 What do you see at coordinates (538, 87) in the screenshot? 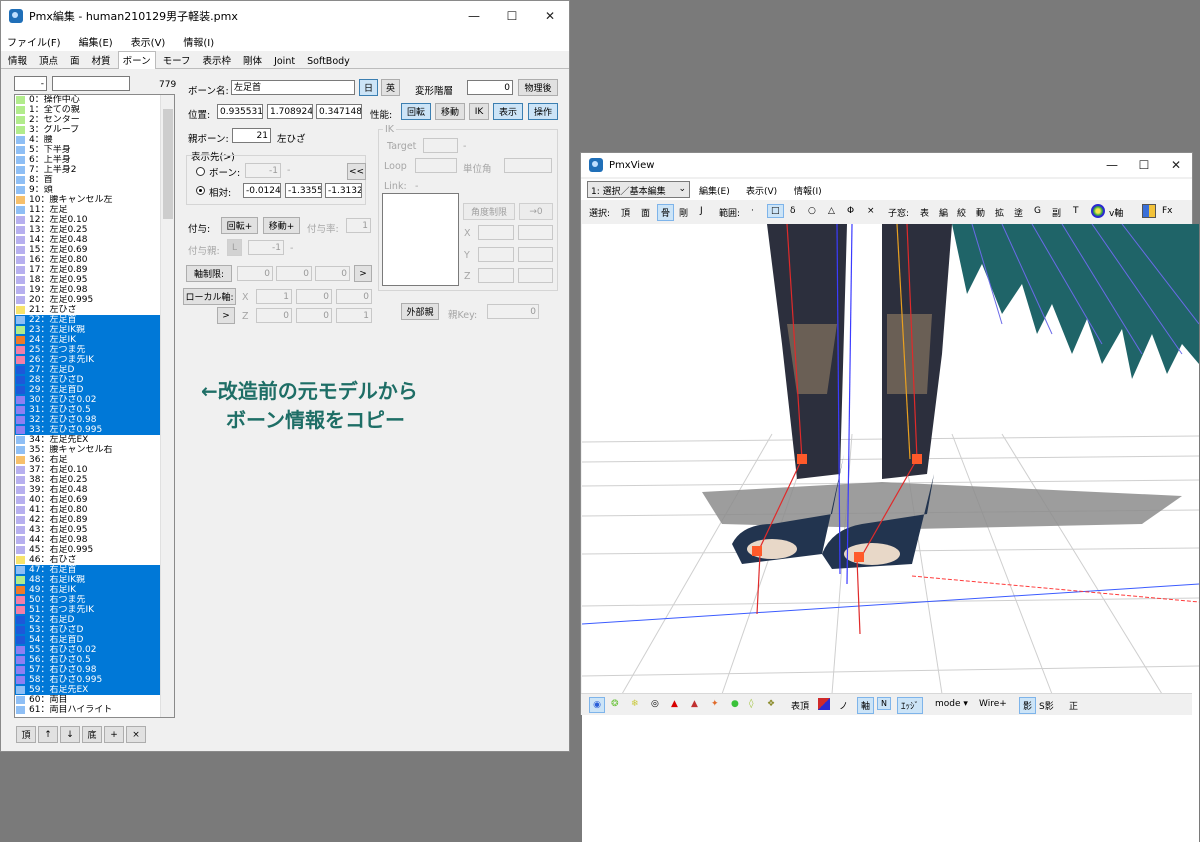
I see `after-physics-button: 物理後` at bounding box center [538, 87].